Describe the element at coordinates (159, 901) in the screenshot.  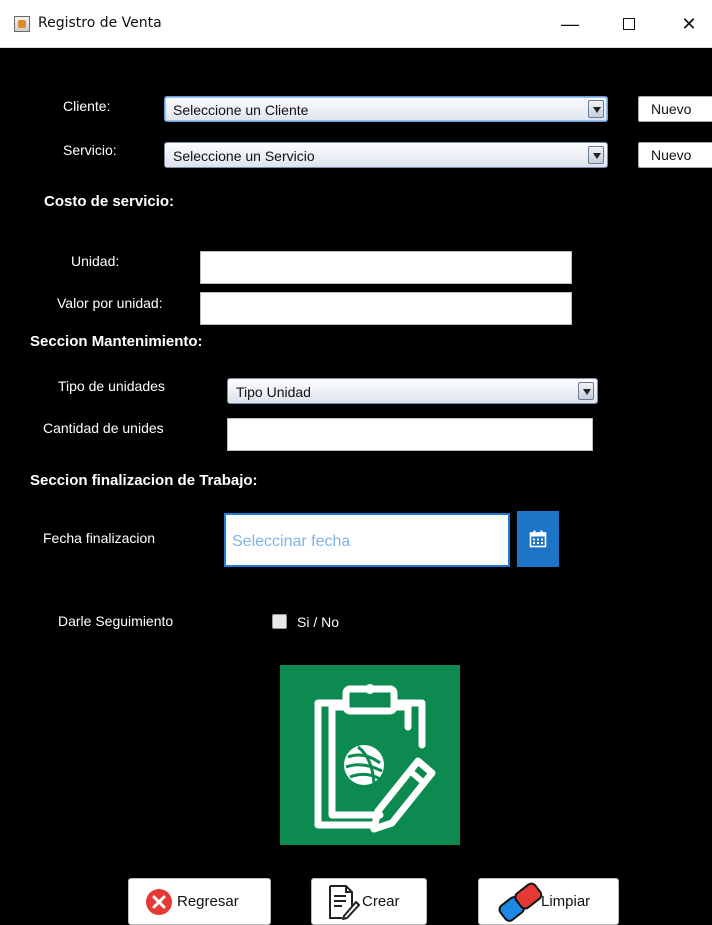
I see `close-circle-icon` at that location.